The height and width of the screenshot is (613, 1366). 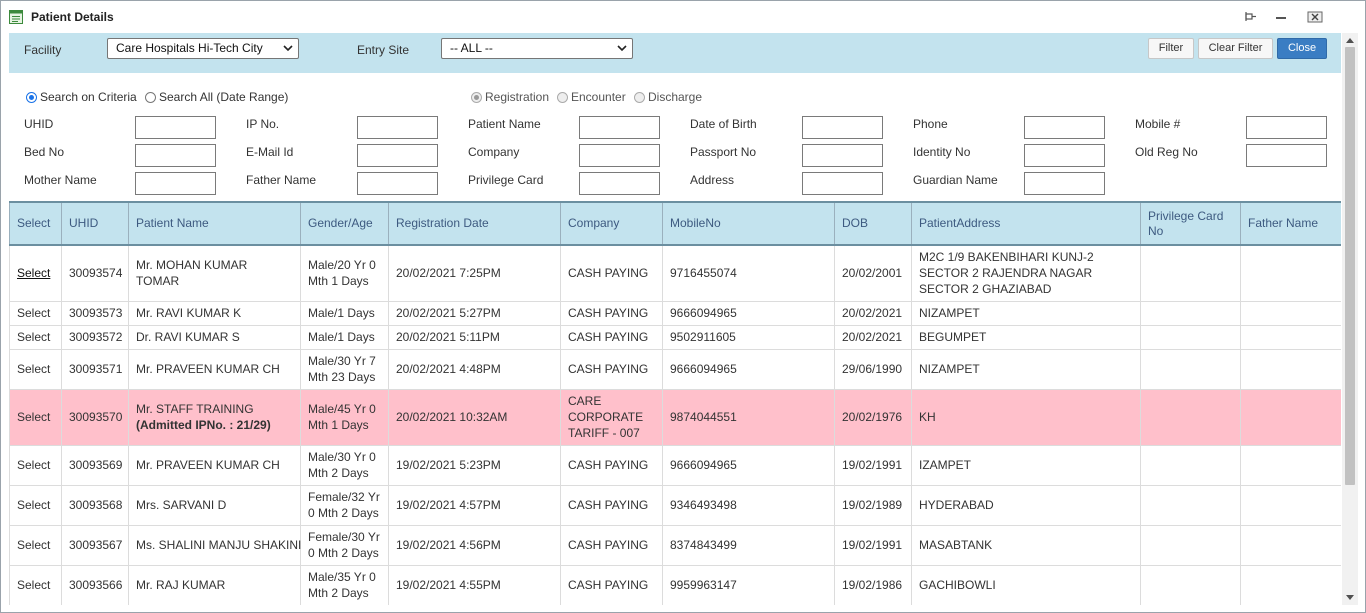 What do you see at coordinates (619, 155) in the screenshot?
I see `company-input` at bounding box center [619, 155].